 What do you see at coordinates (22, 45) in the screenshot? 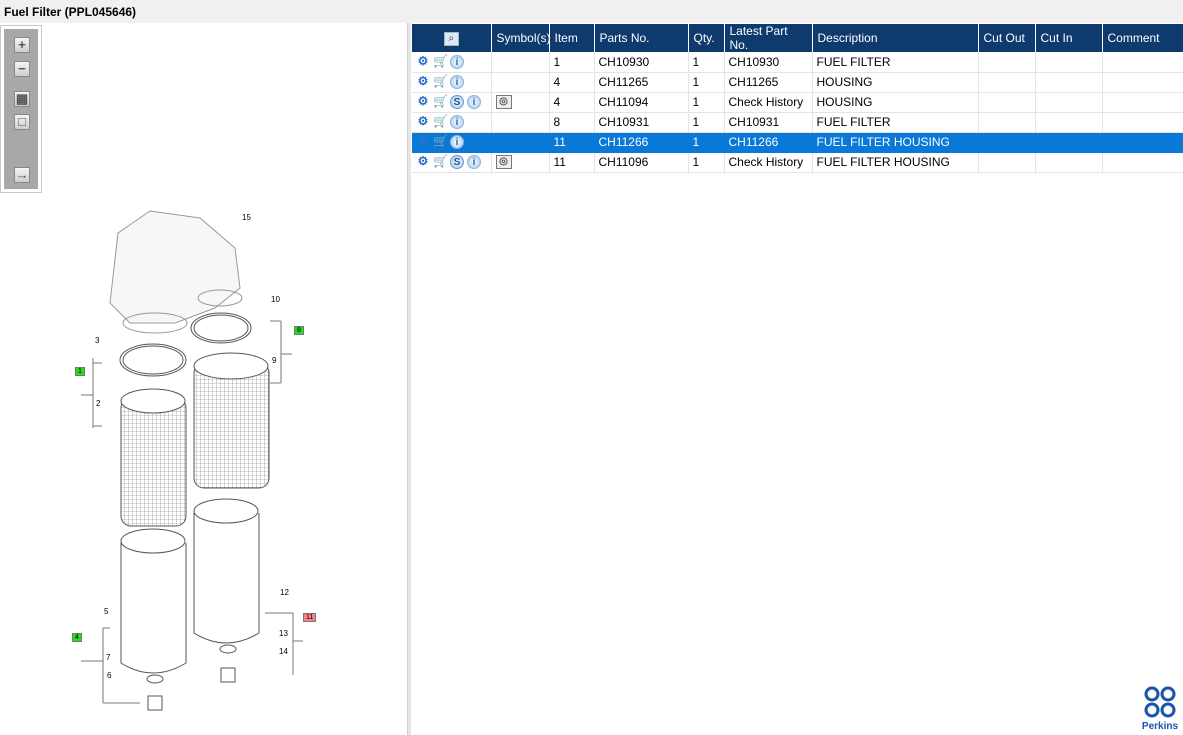
I see `zoom-in-button: +` at bounding box center [22, 45].